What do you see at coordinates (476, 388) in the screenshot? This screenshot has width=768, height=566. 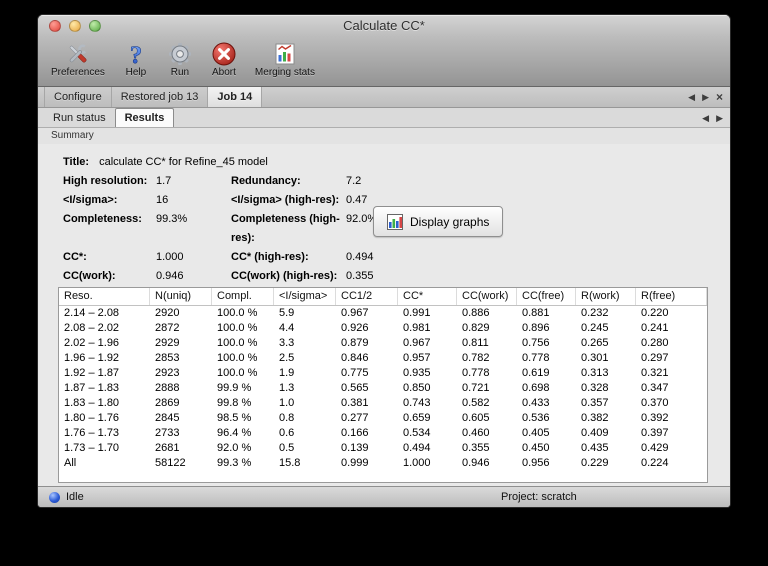 I see `table-cell: 0.721` at bounding box center [476, 388].